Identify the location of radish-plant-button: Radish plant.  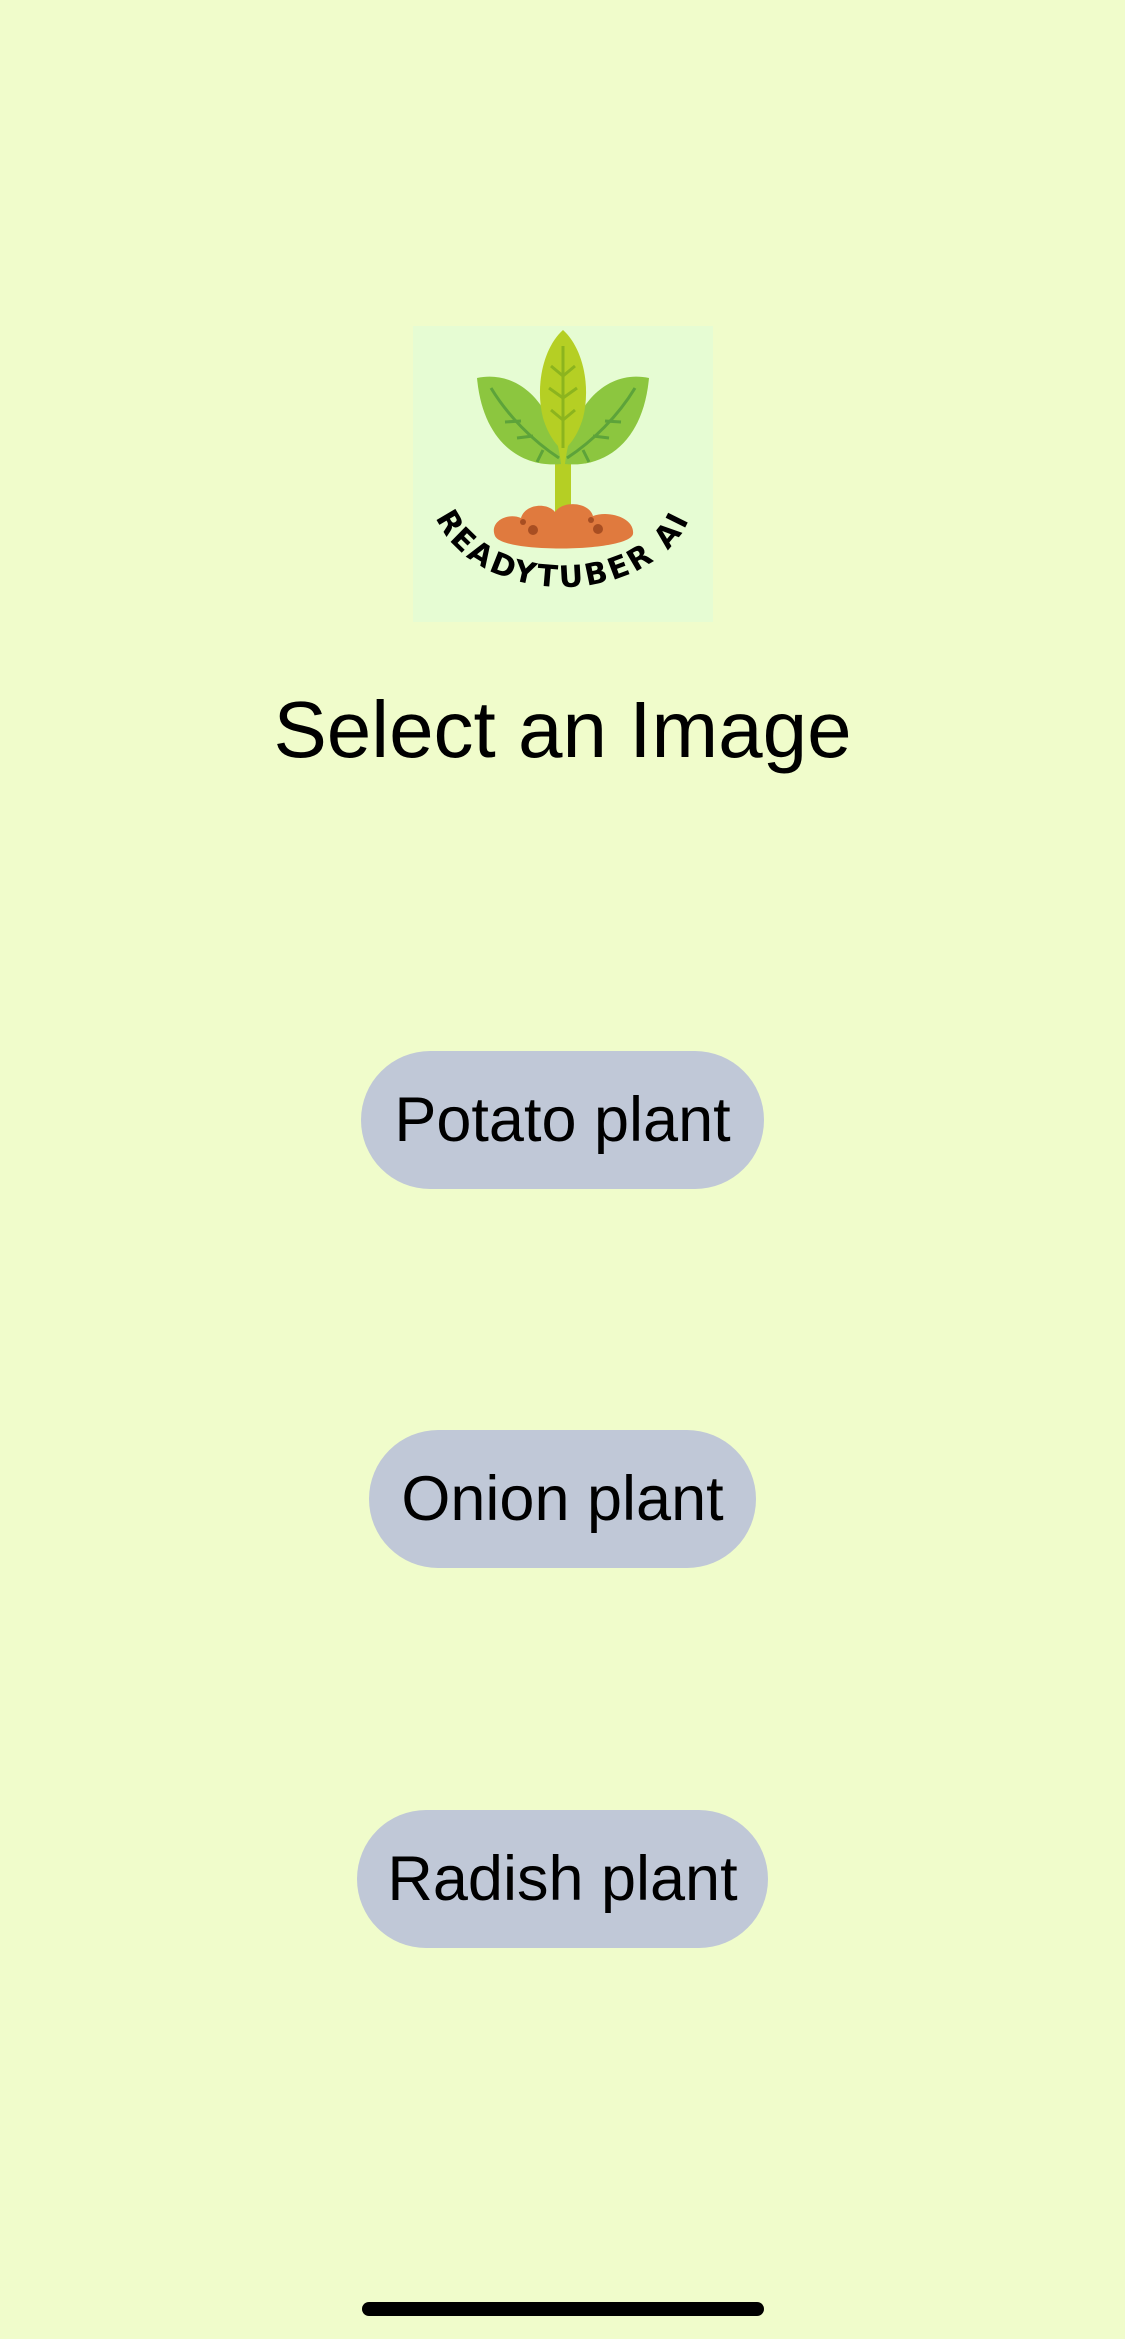
(562, 1879).